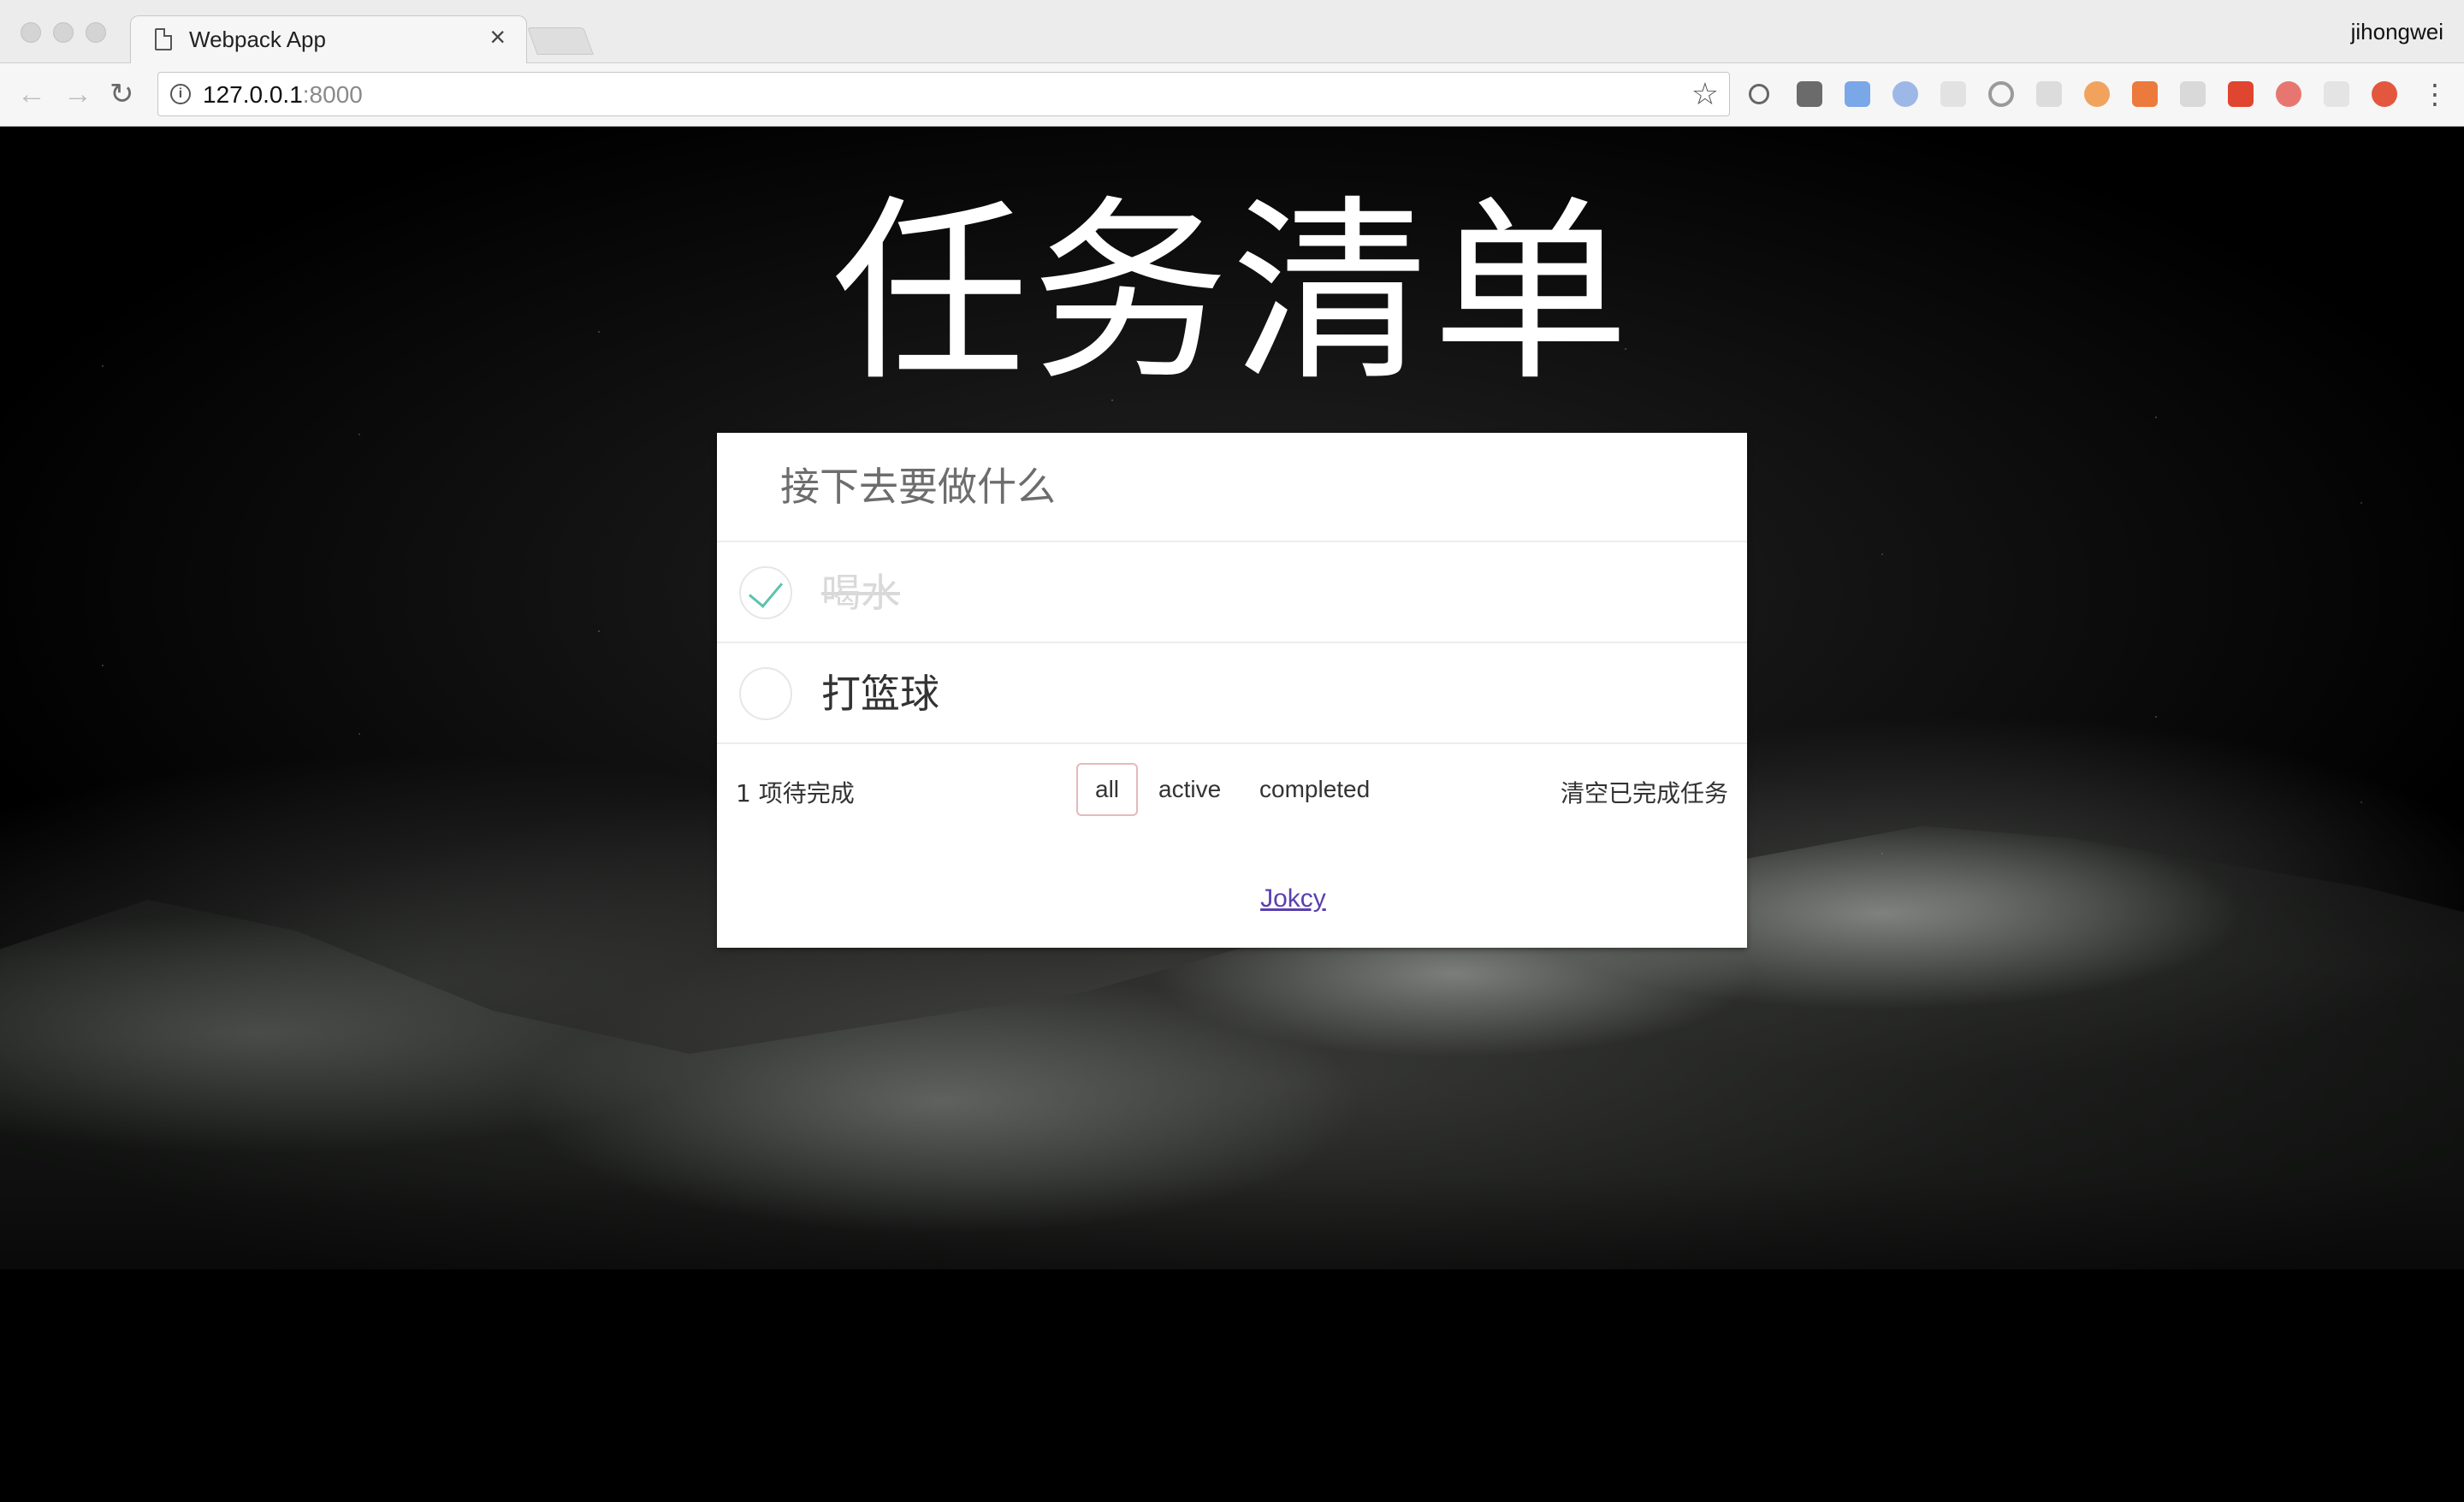 Image resolution: width=2464 pixels, height=1502 pixels. What do you see at coordinates (2193, 94) in the screenshot?
I see `cursor-extension-icon` at bounding box center [2193, 94].